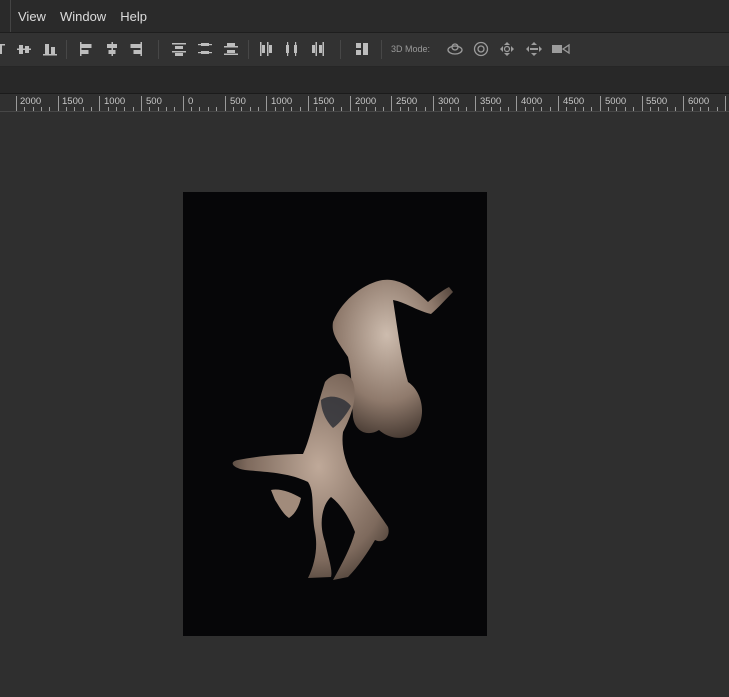 This screenshot has height=697, width=729. I want to click on ruler-label: 5500, so click(657, 101).